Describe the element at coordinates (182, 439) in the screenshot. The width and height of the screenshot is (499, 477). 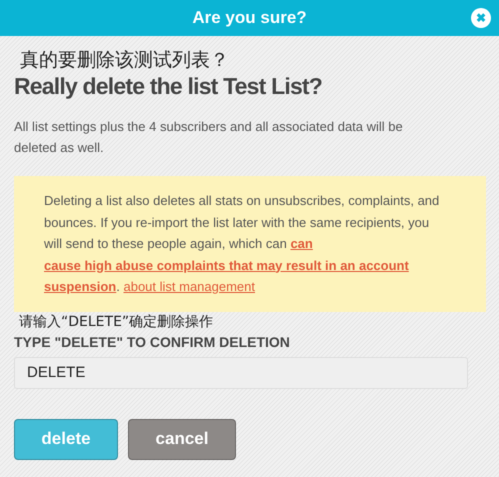
I see `cancel-button: cancel` at that location.